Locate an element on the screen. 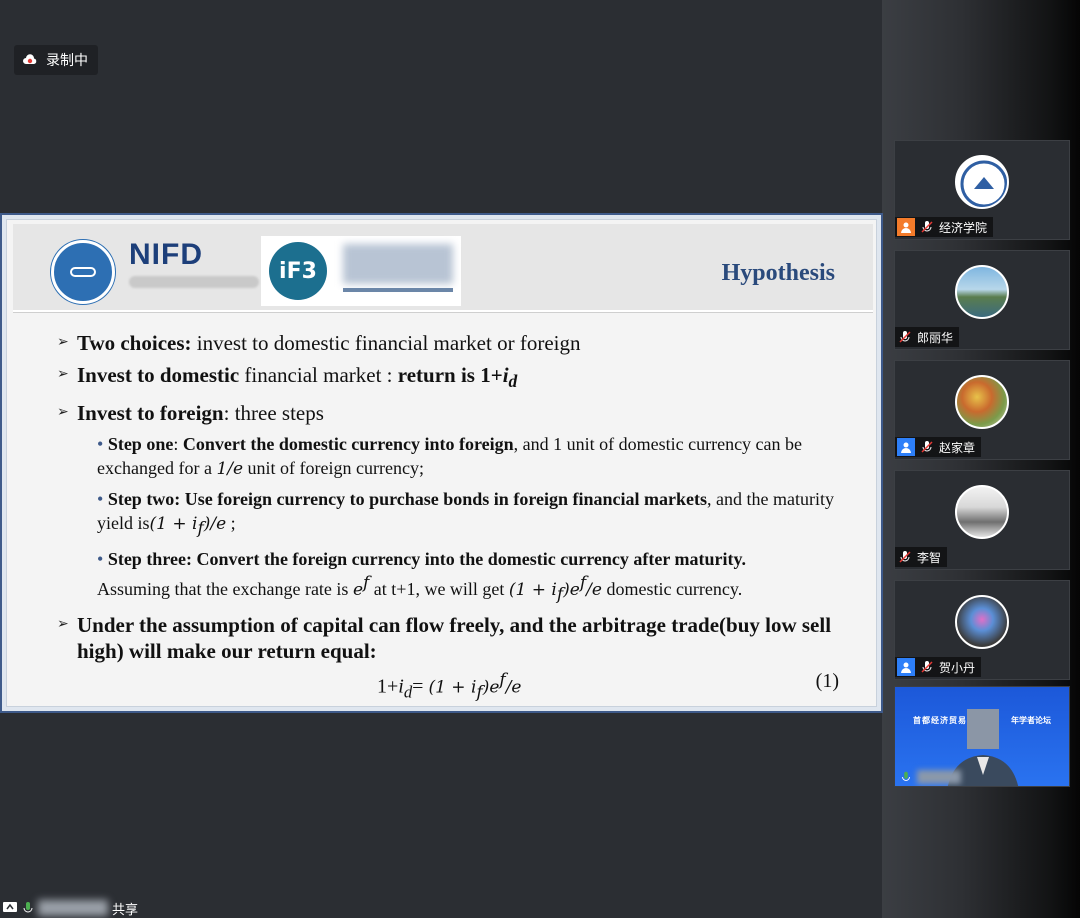  participant-tile: 经济学院 is located at coordinates (982, 190).